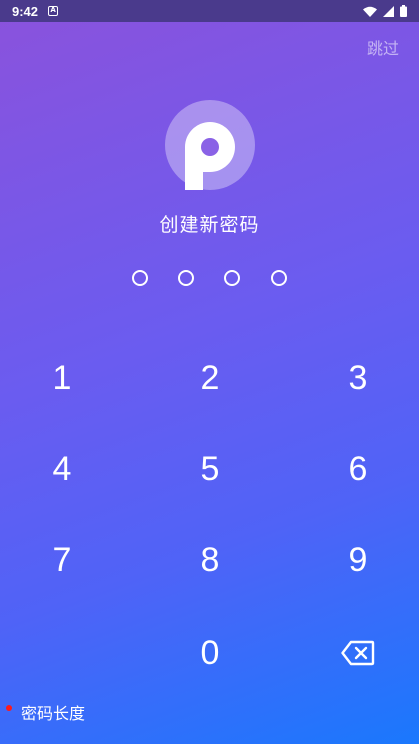 The image size is (419, 744). What do you see at coordinates (9, 708) in the screenshot?
I see `hint-marker-icon` at bounding box center [9, 708].